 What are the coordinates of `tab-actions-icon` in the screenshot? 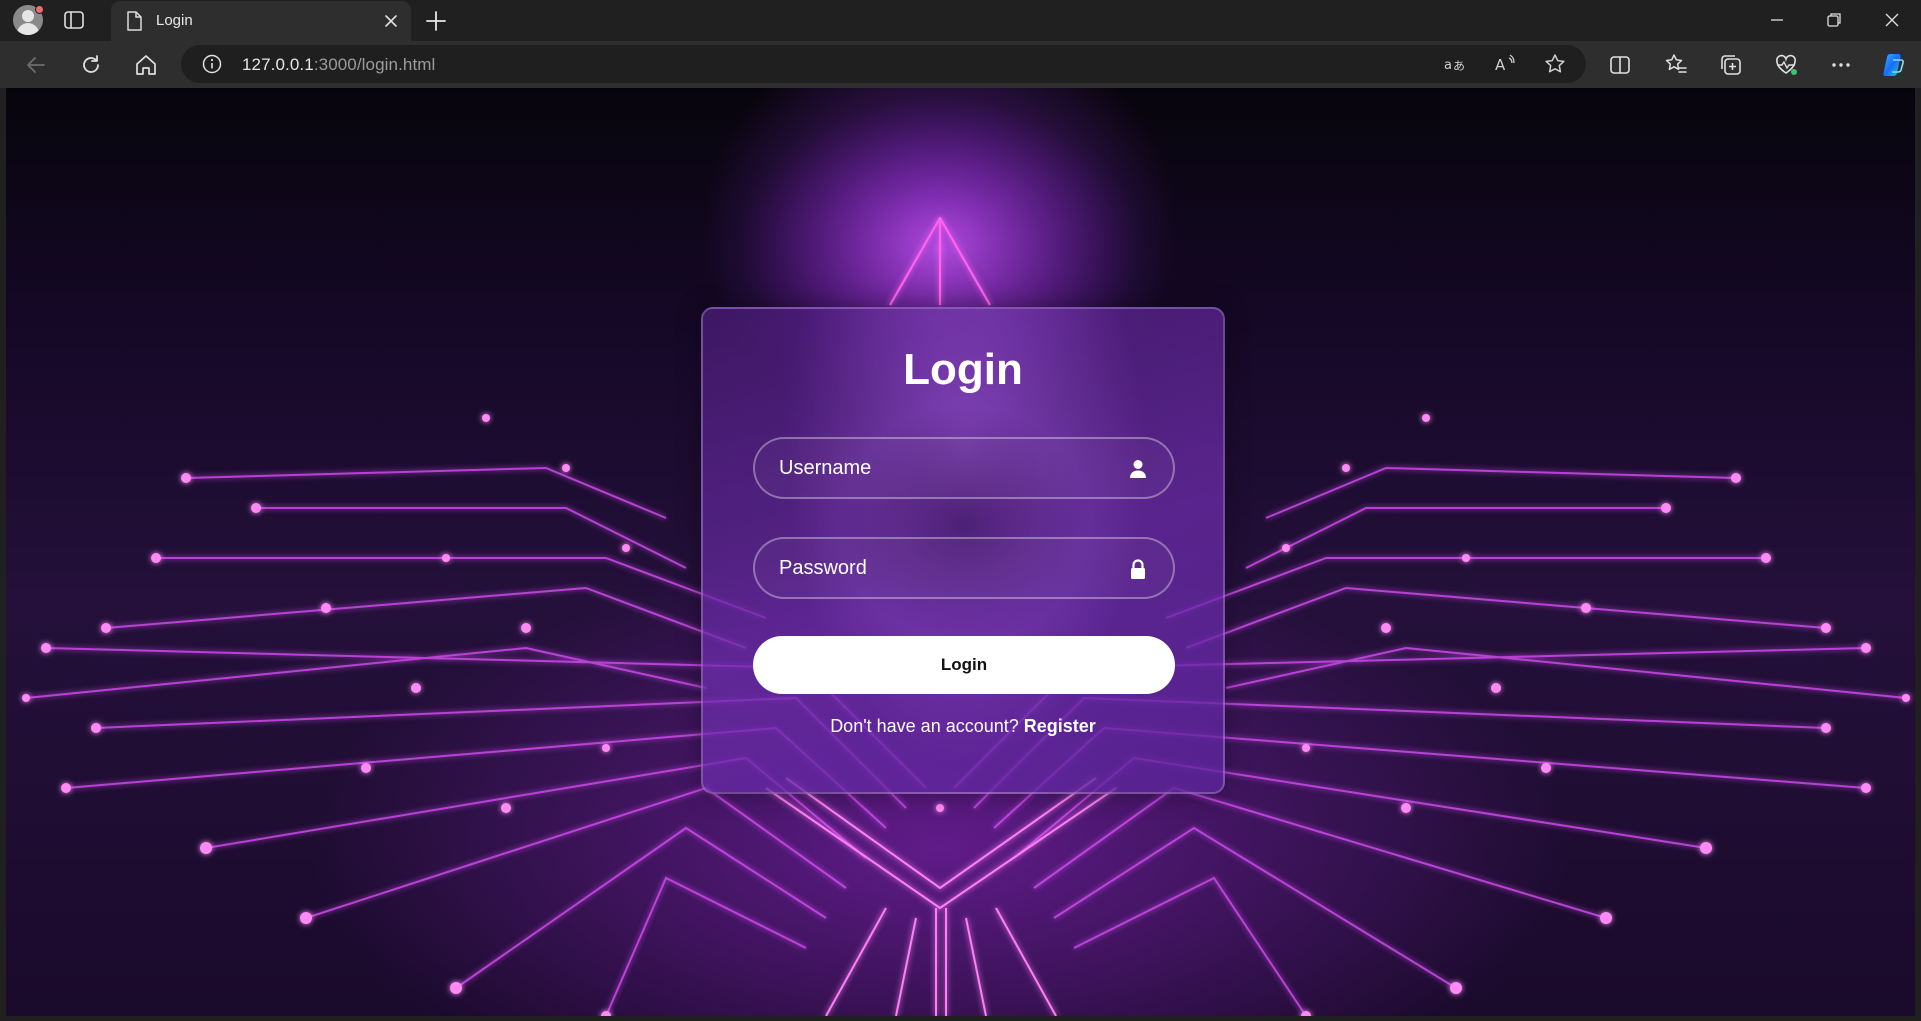 It's located at (74, 20).